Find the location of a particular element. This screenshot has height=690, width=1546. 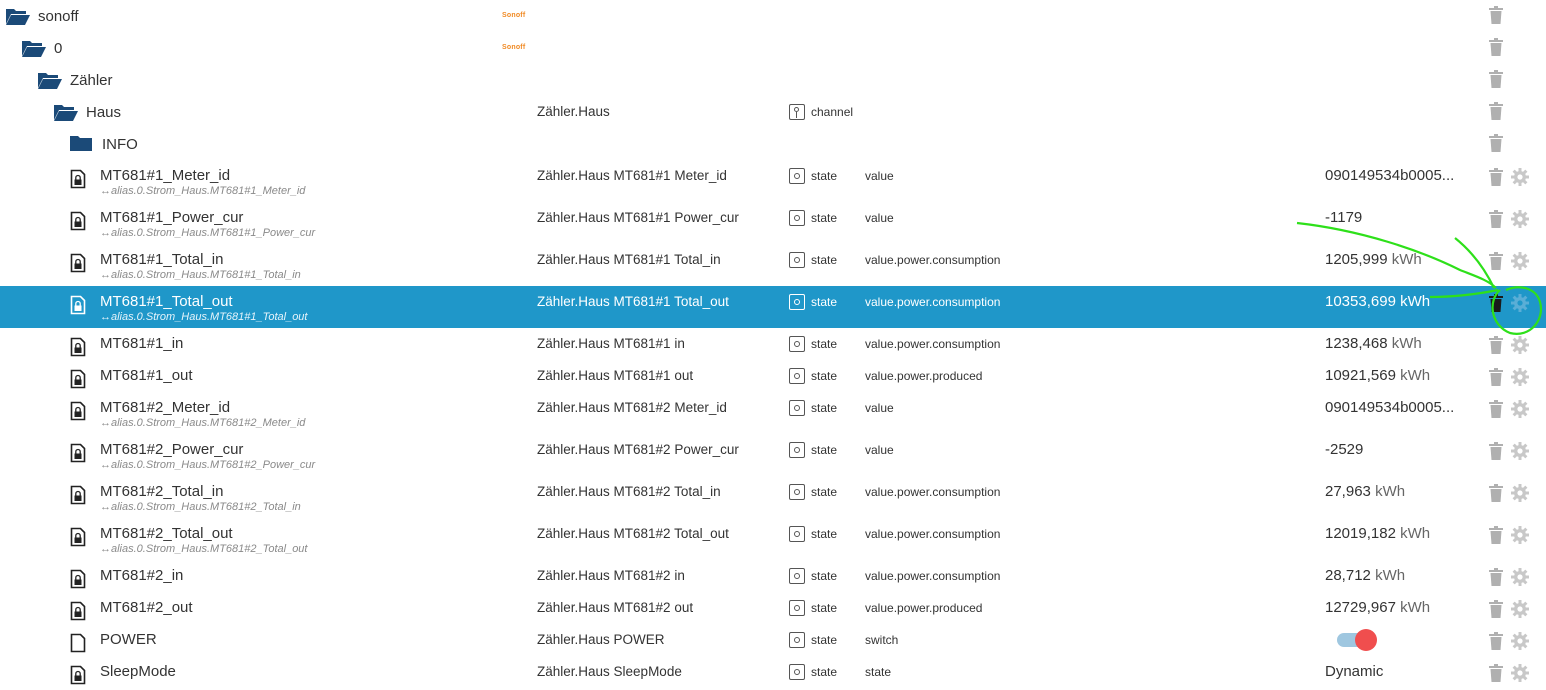

alias-link: ↔alias.0.Strom_Haus.MT681#1_Total_in is located at coordinates (200, 275).